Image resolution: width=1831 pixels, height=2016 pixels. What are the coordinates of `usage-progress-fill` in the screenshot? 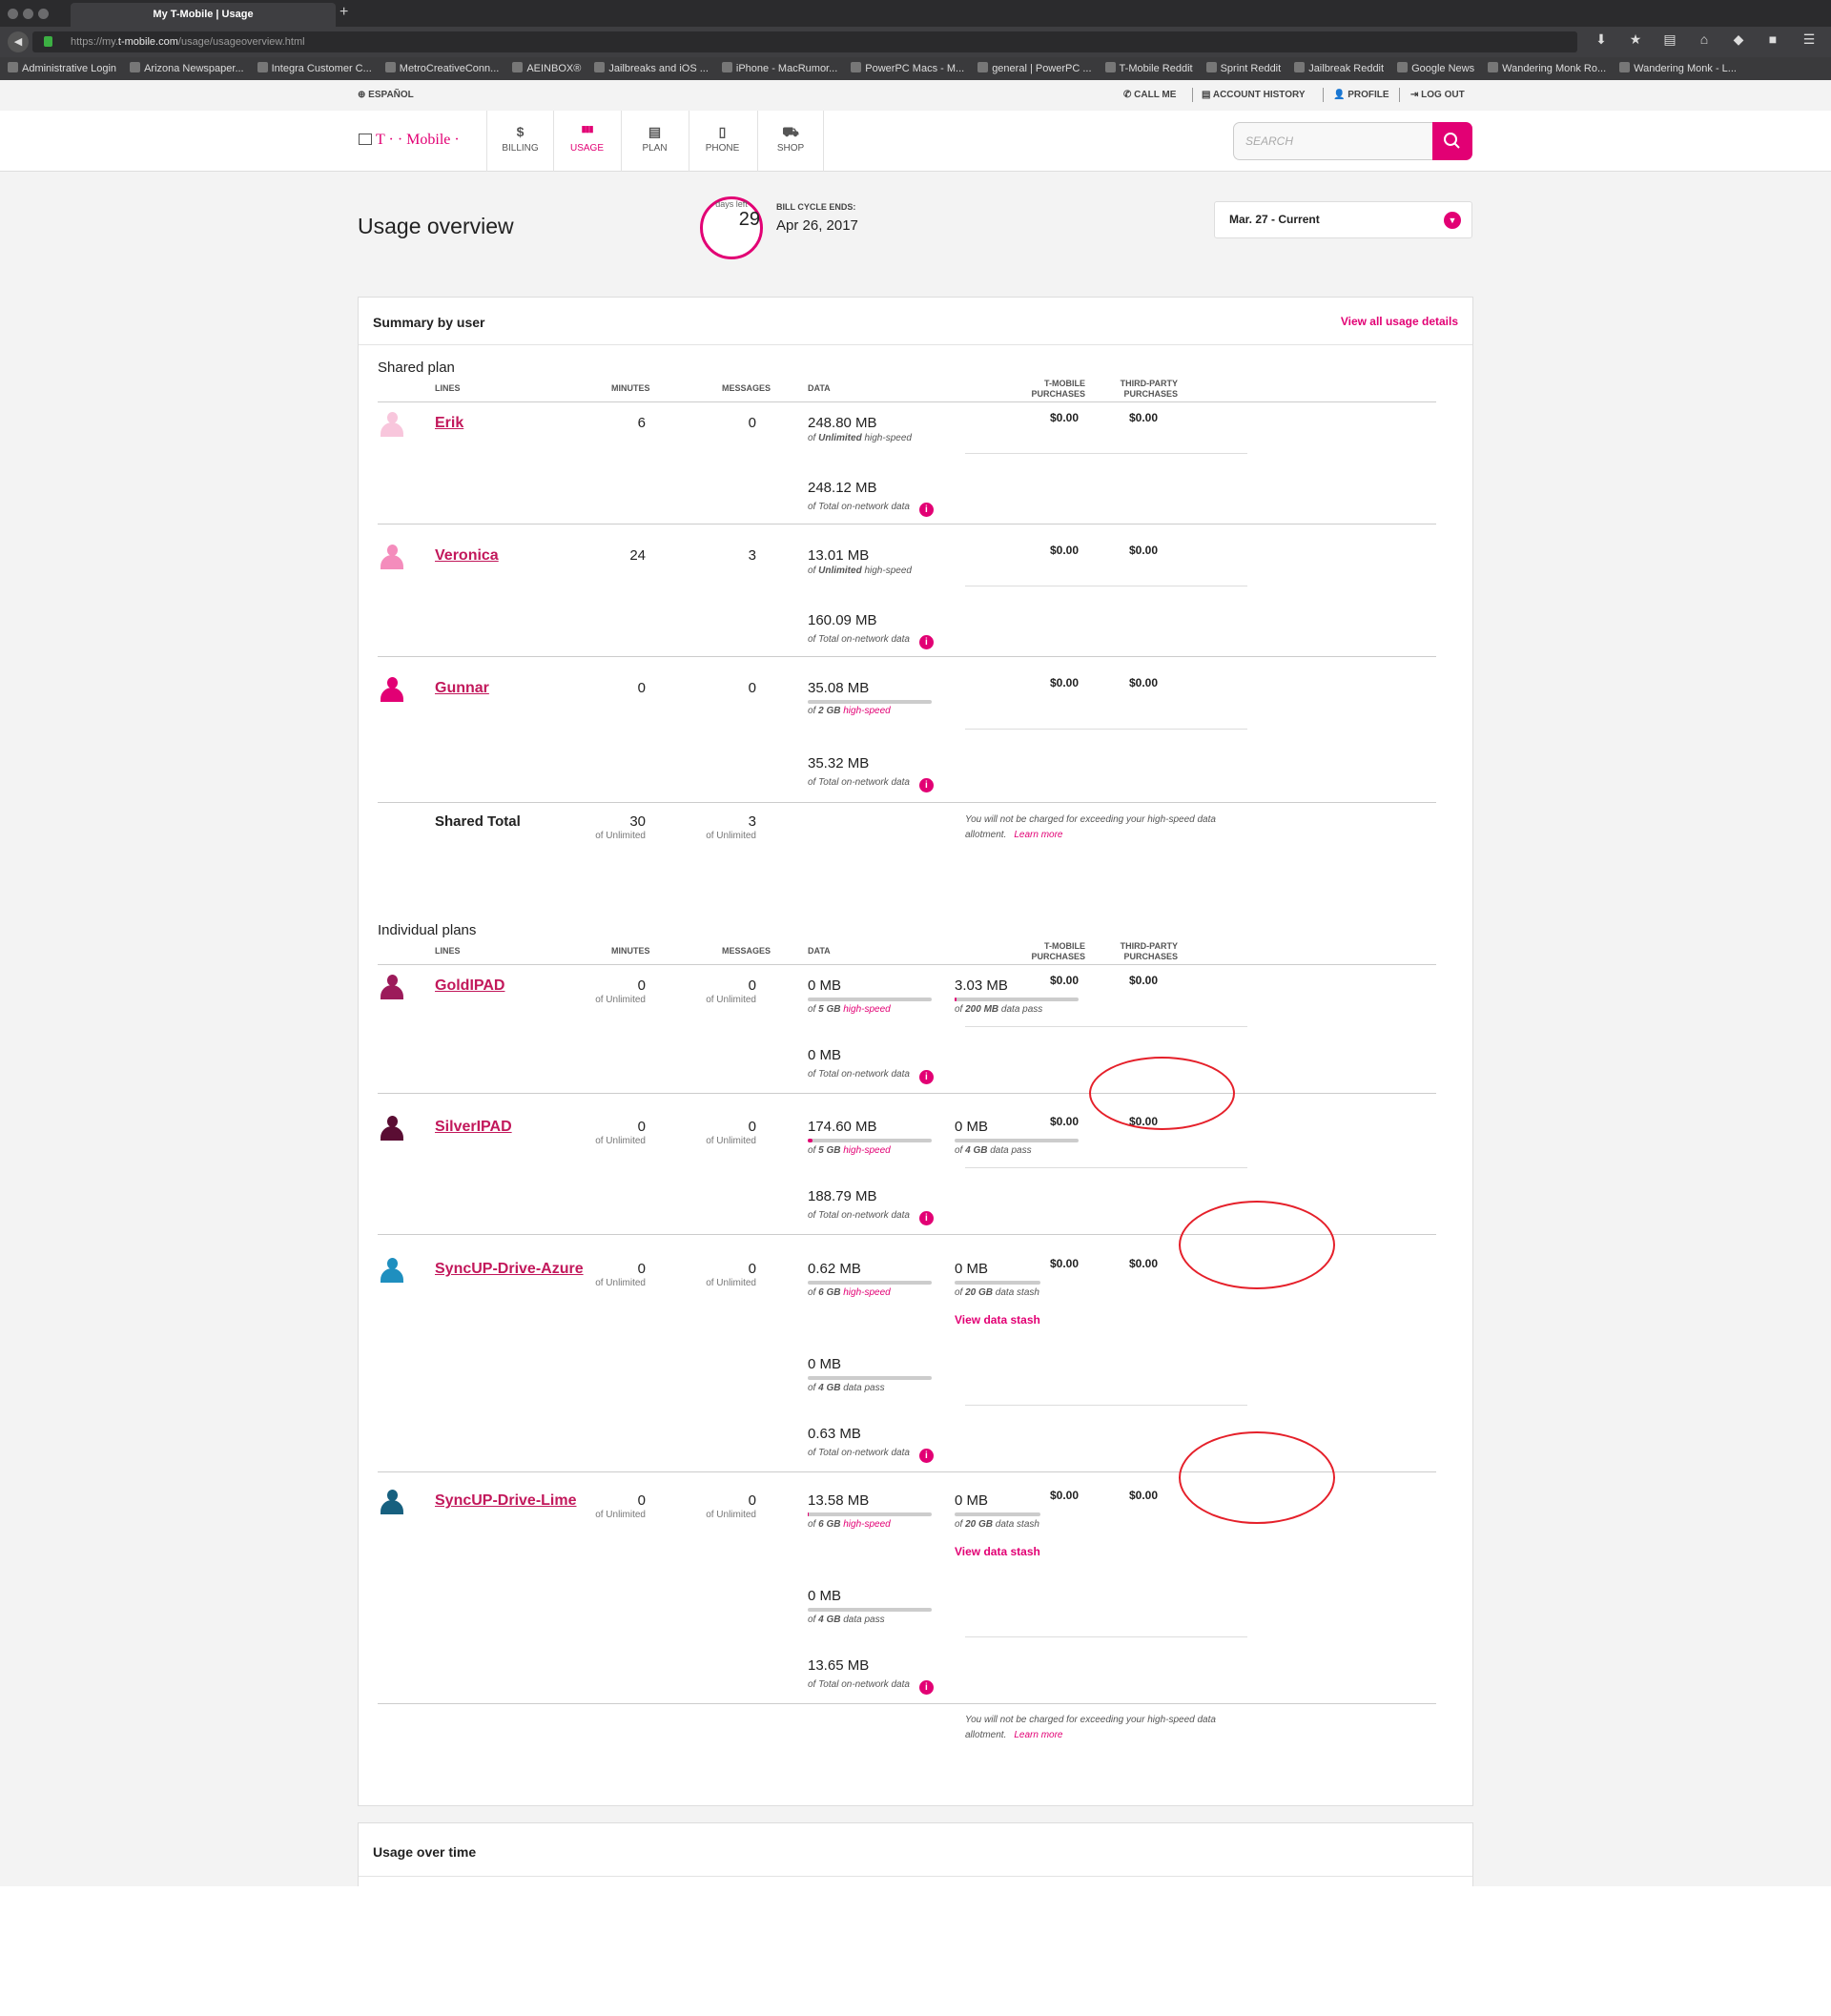 It's located at (956, 1000).